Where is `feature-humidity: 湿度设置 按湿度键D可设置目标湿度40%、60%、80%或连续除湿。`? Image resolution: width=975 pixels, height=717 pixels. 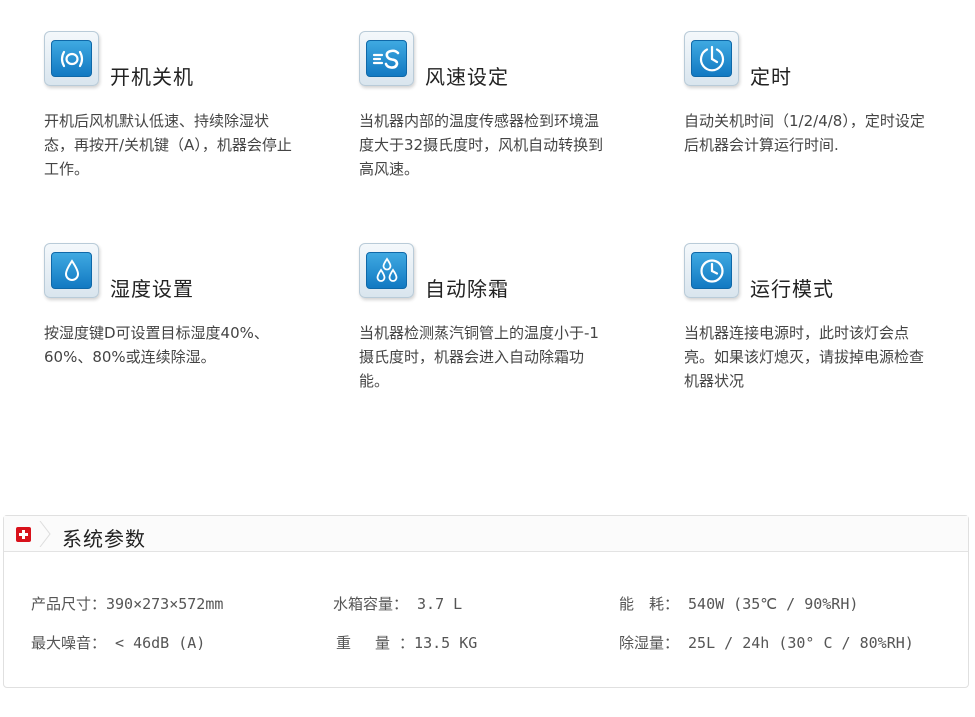
feature-humidity: 湿度设置 按湿度键D可设置目标湿度40%、60%、80%或连续除湿。 is located at coordinates (179, 306).